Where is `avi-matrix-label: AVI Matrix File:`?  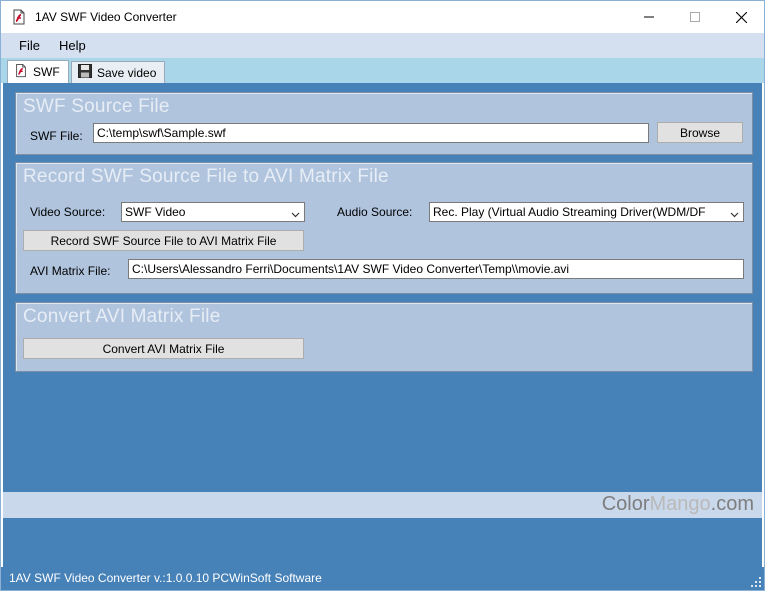 avi-matrix-label: AVI Matrix File: is located at coordinates (70, 271).